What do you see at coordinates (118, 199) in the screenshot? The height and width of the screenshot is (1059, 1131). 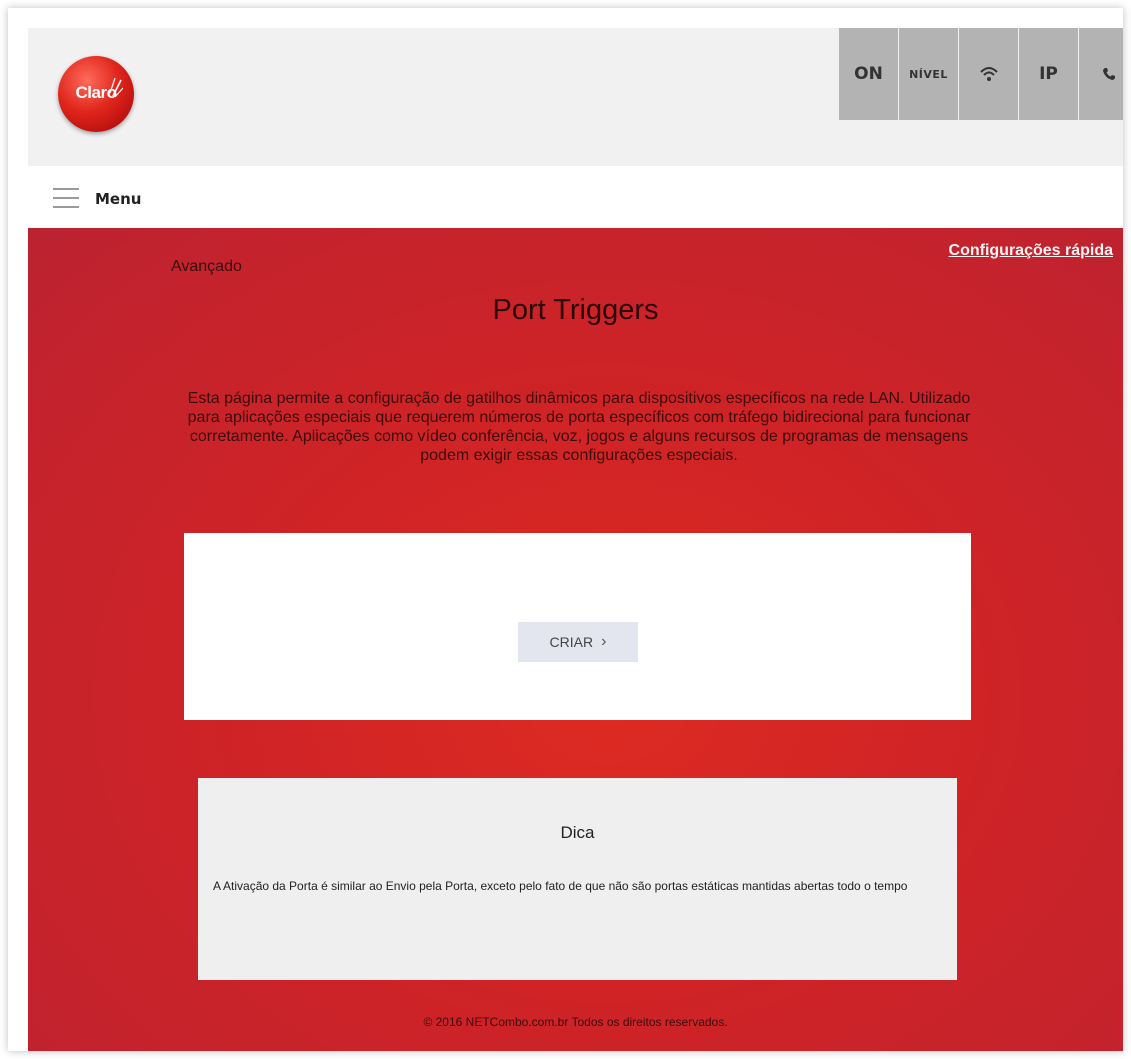 I see `menu-label: Menu` at bounding box center [118, 199].